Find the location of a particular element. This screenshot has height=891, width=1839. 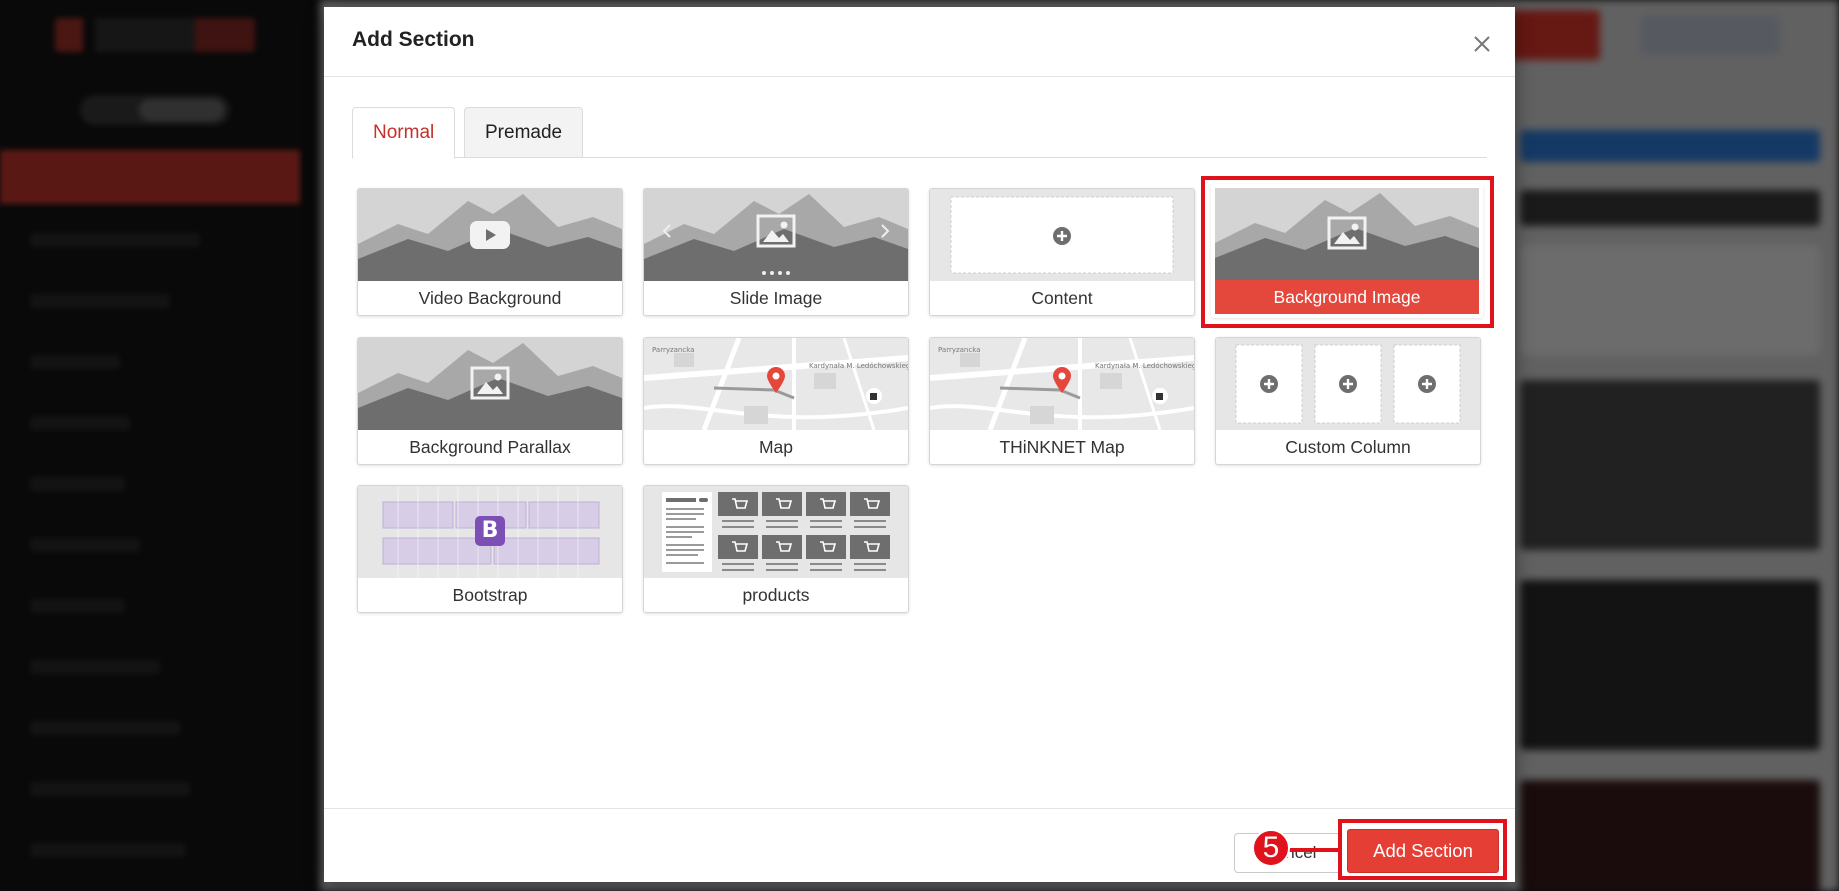

section-card-label: Background Image is located at coordinates (1347, 297).